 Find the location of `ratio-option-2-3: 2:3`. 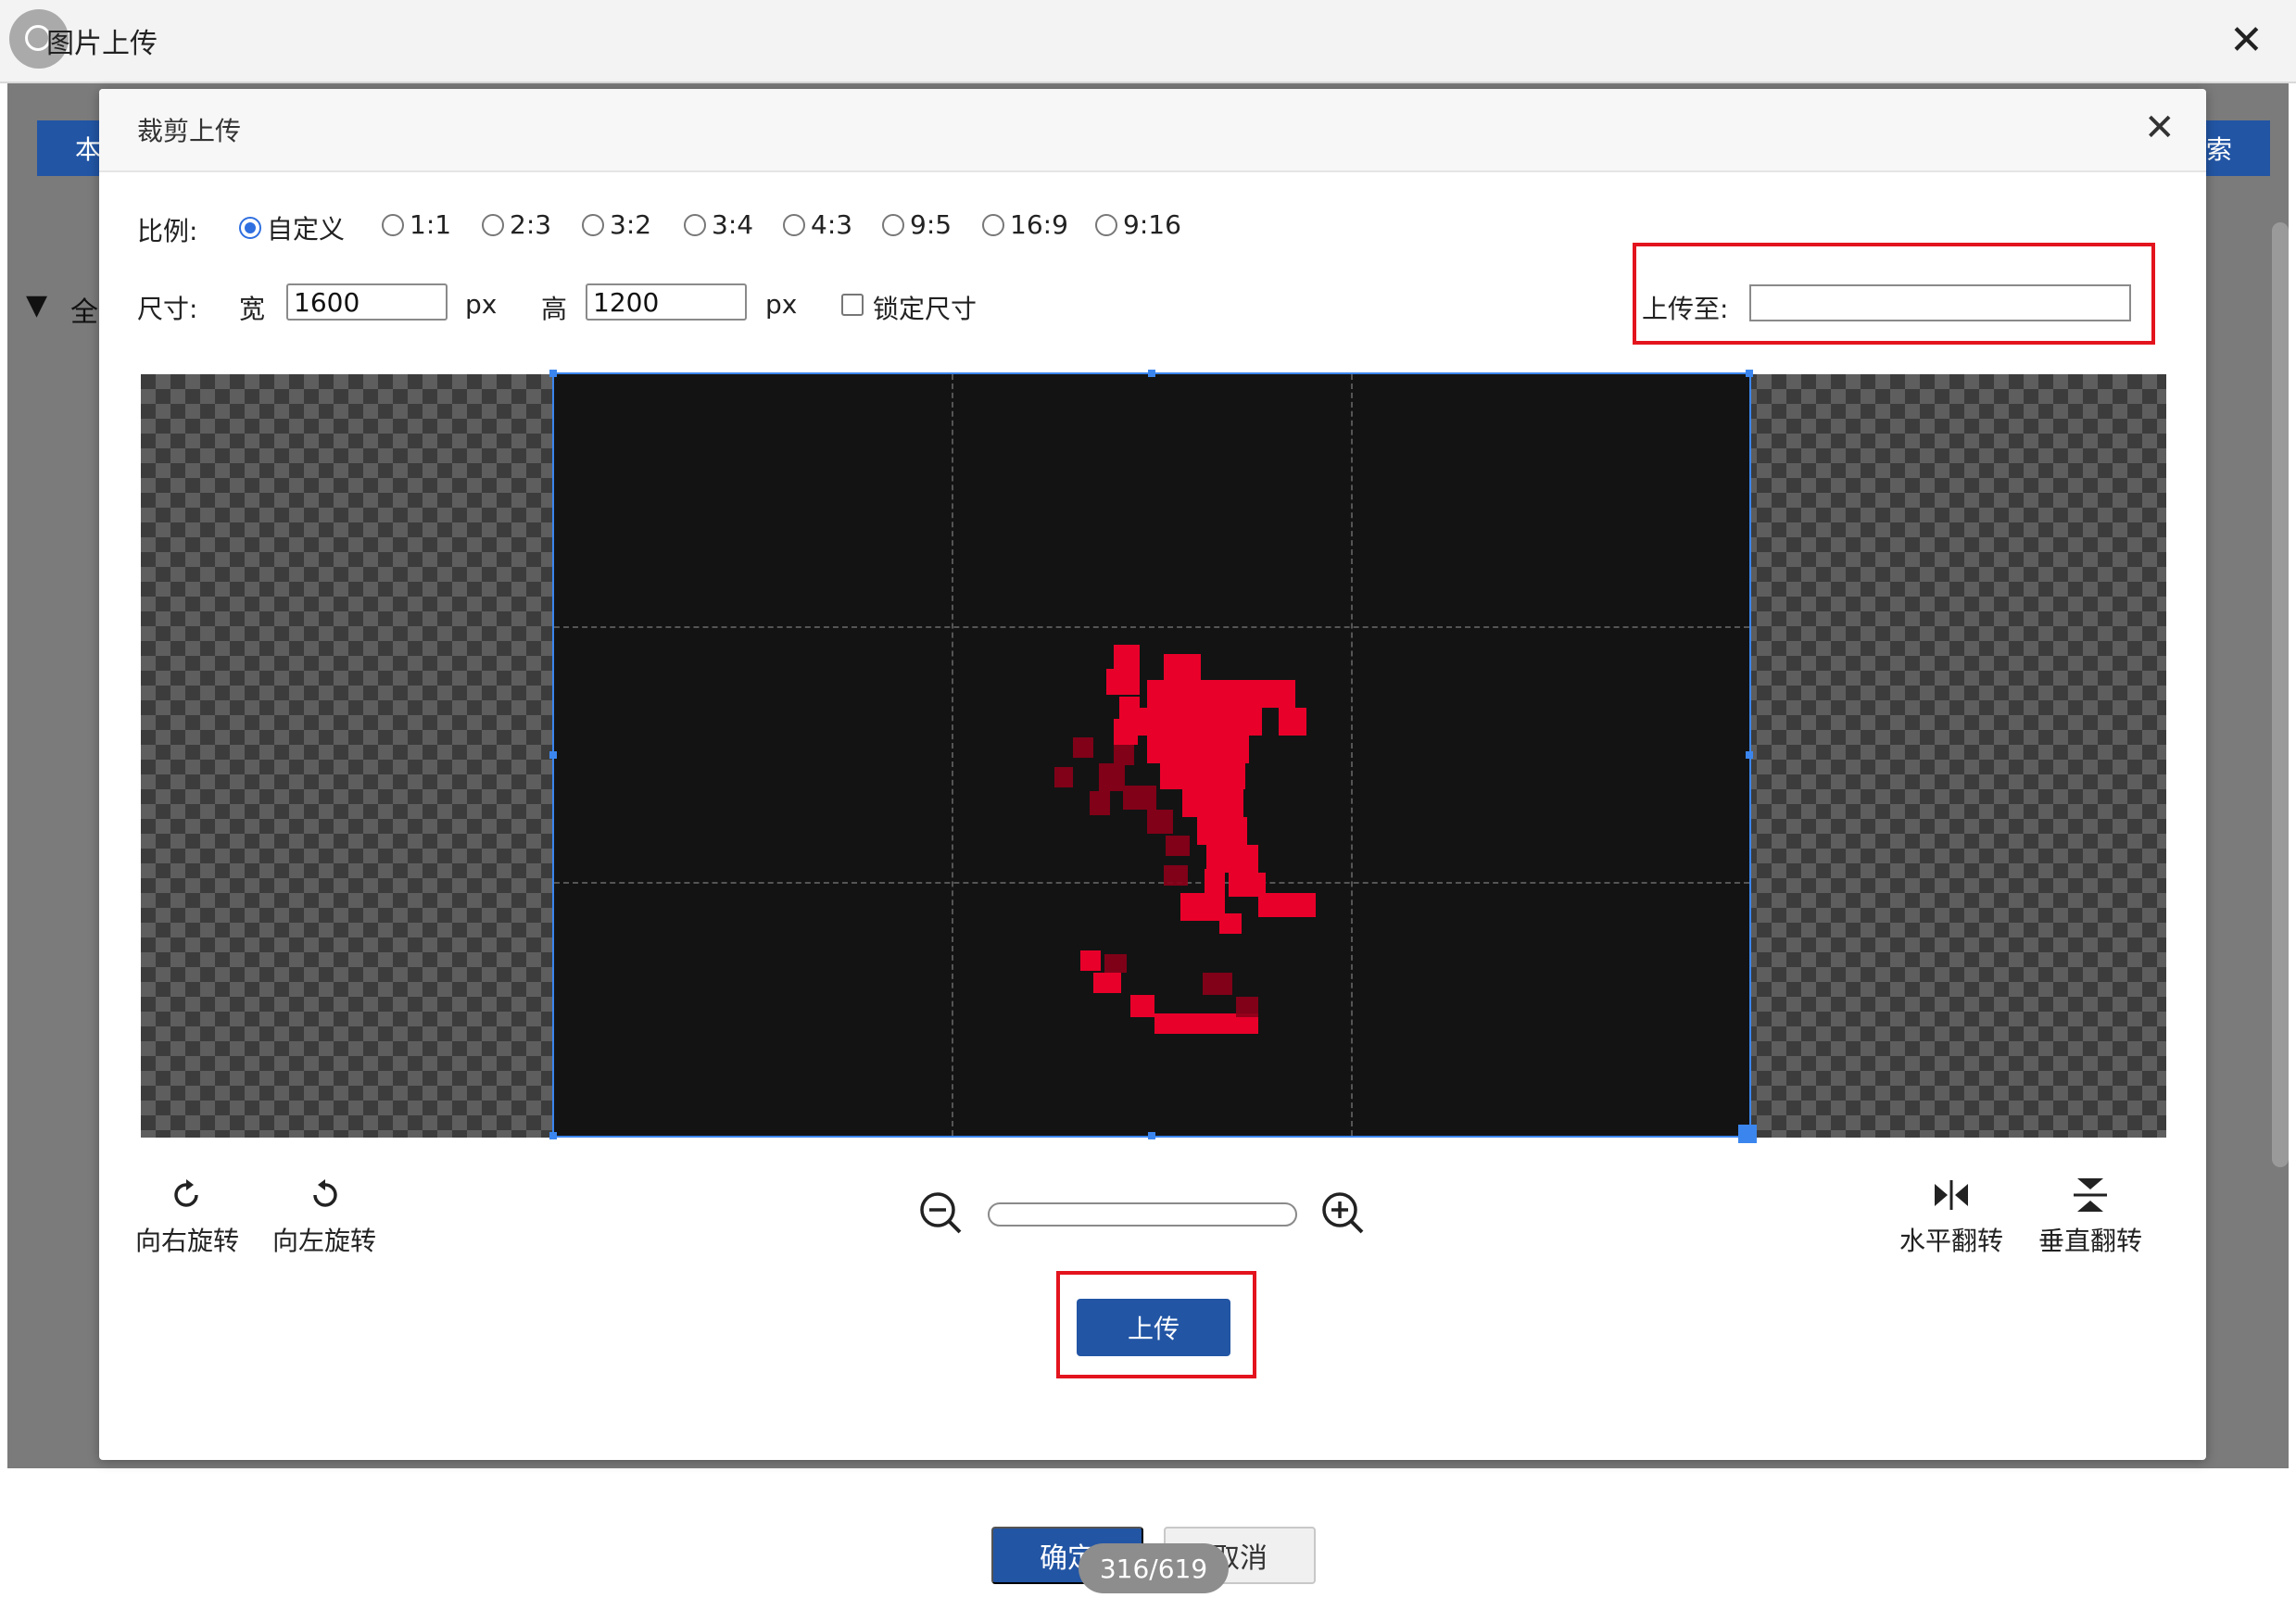

ratio-option-2-3: 2:3 is located at coordinates (516, 224).